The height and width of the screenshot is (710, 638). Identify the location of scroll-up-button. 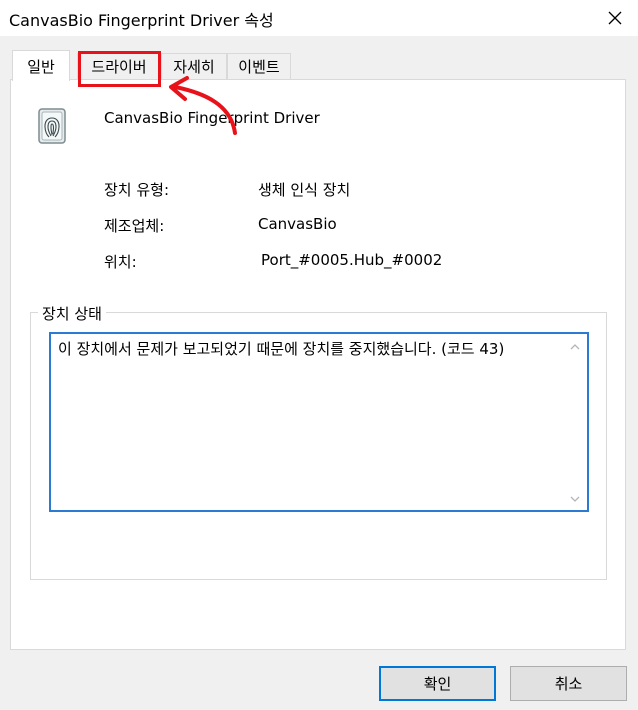
(575, 347).